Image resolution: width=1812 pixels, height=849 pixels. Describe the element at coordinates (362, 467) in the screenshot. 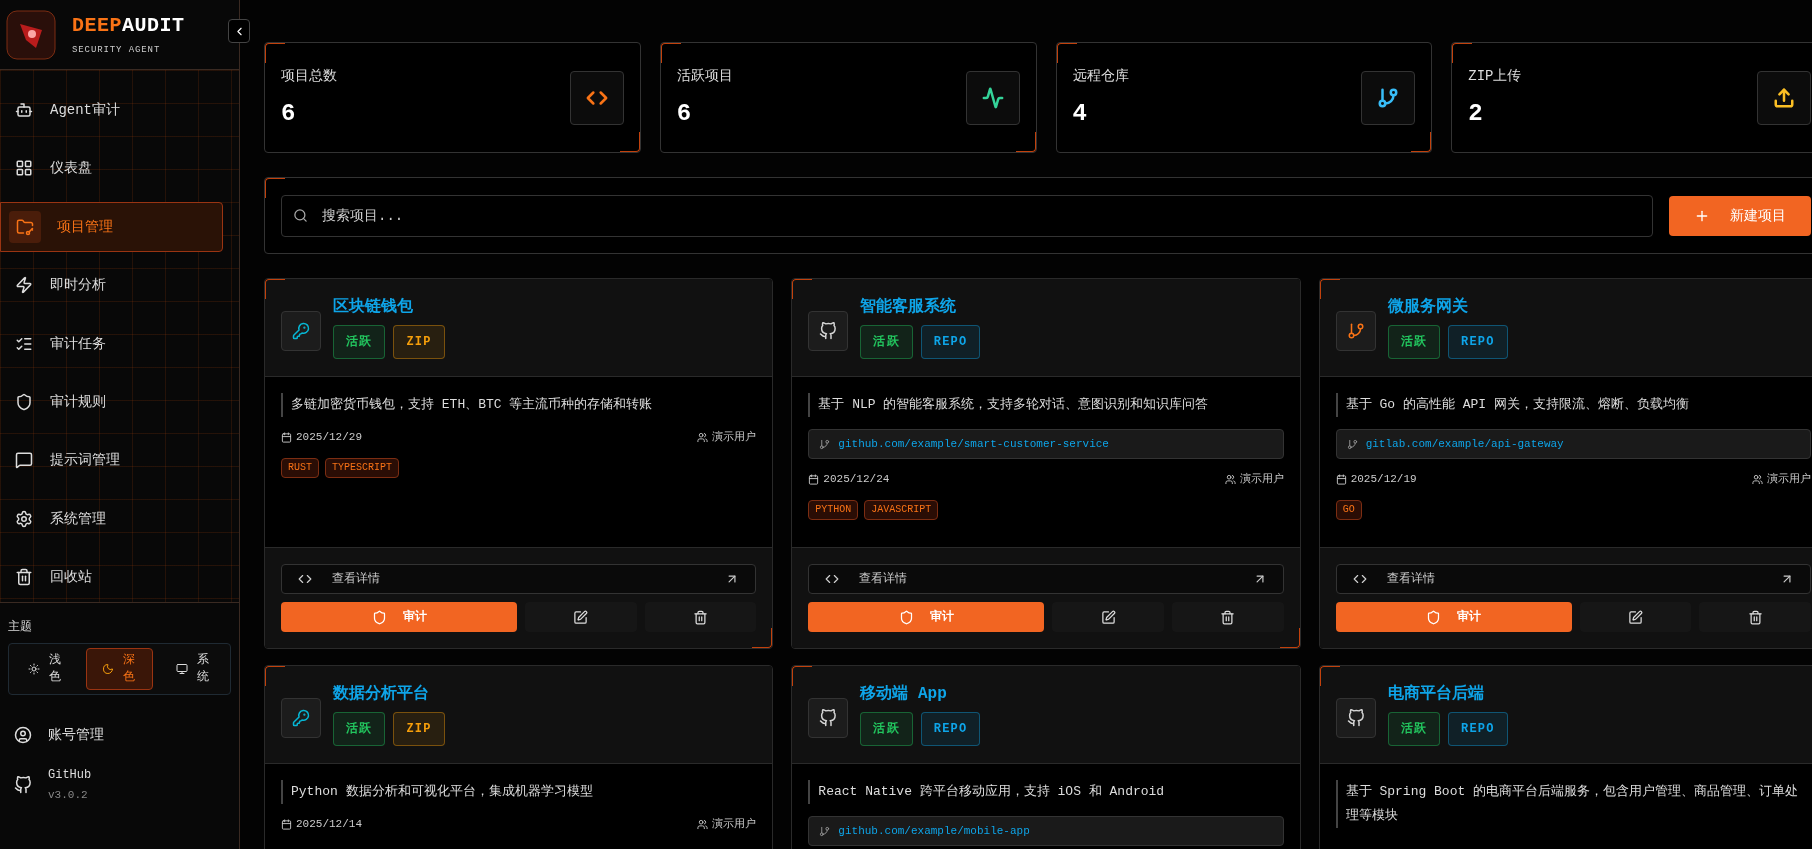

I see `tech-tag: TYPESCRIPT` at that location.